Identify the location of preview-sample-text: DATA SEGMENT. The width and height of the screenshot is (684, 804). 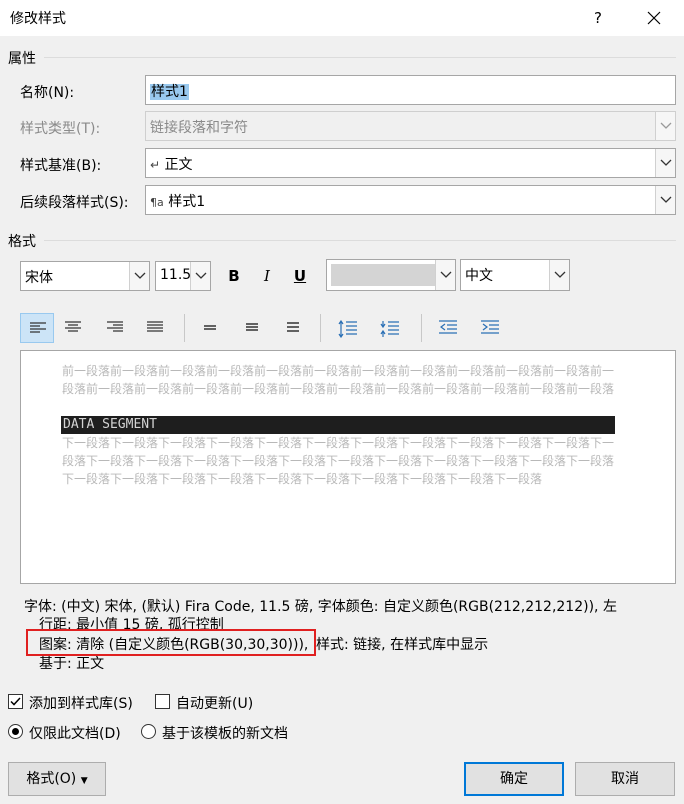
(338, 425).